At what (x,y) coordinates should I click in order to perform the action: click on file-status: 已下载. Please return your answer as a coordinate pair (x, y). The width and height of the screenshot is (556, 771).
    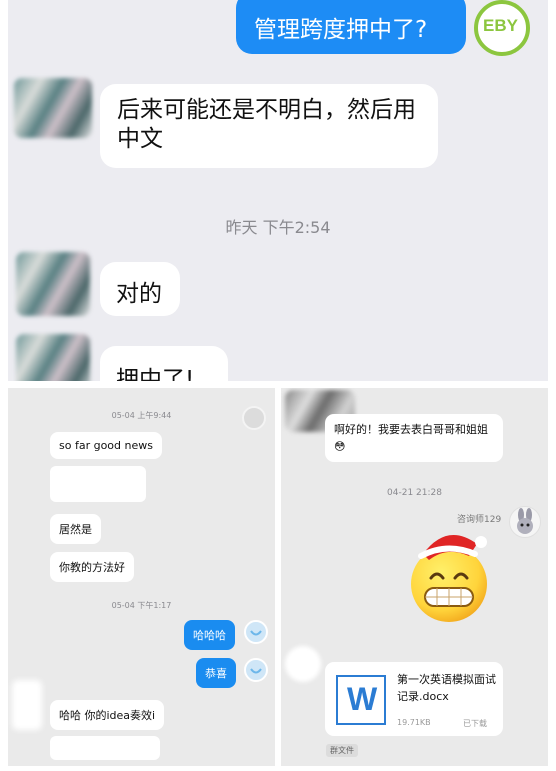
    Looking at the image, I should click on (475, 723).